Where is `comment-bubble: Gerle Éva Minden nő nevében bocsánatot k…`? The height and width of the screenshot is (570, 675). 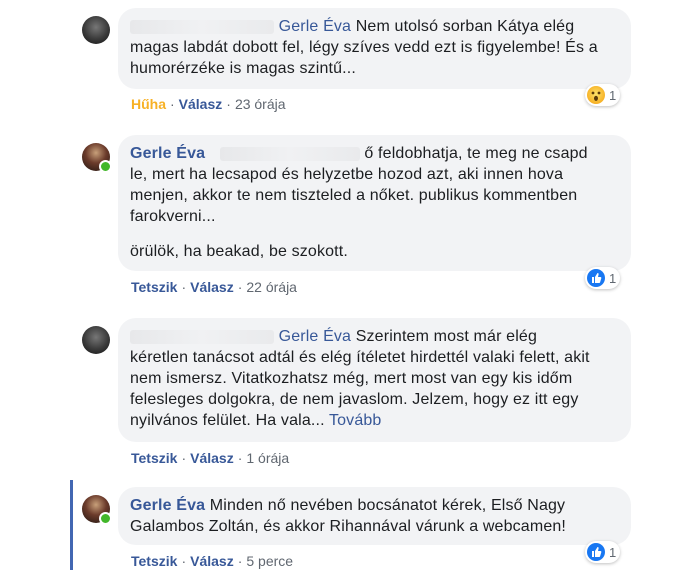
comment-bubble: Gerle Éva Minden nő nevében bocsánatot k… is located at coordinates (374, 516).